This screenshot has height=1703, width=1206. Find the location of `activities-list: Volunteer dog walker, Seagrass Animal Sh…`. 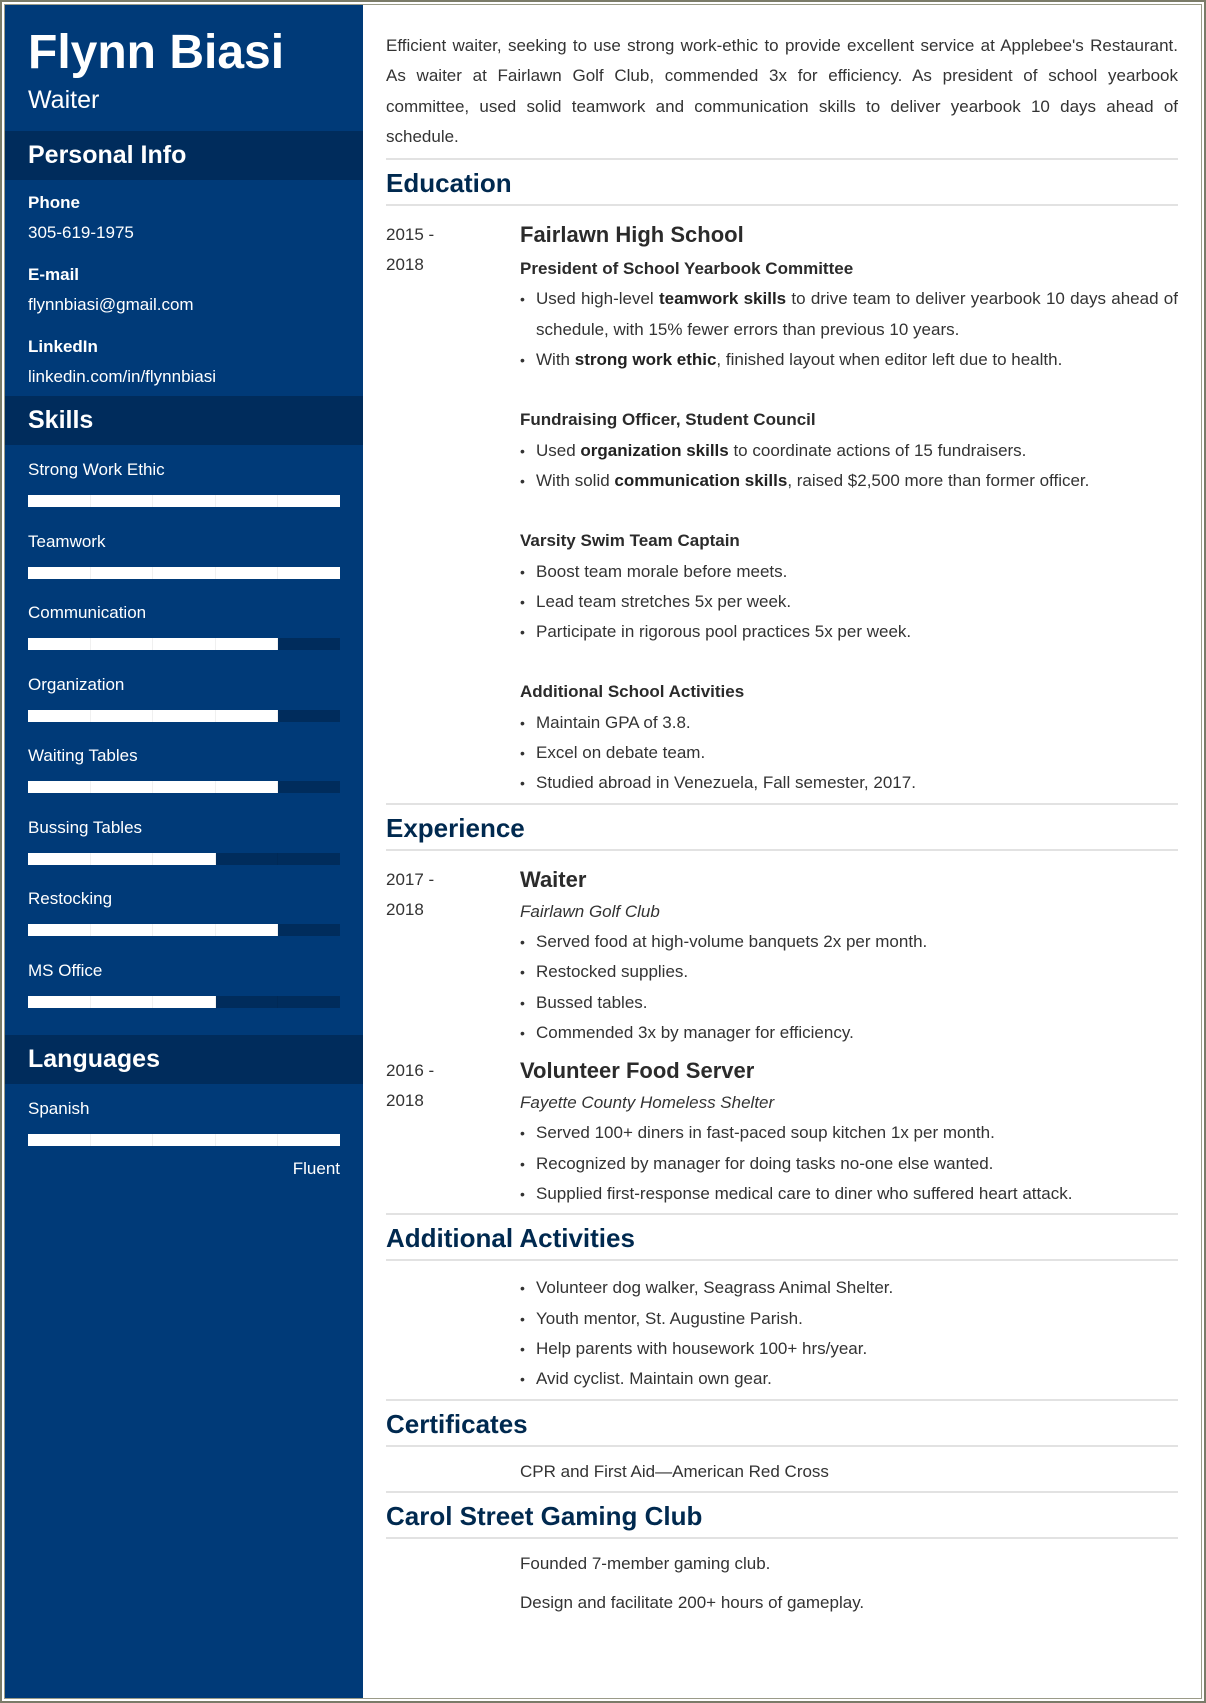

activities-list: Volunteer dog walker, Seagrass Animal Sh… is located at coordinates (849, 1333).